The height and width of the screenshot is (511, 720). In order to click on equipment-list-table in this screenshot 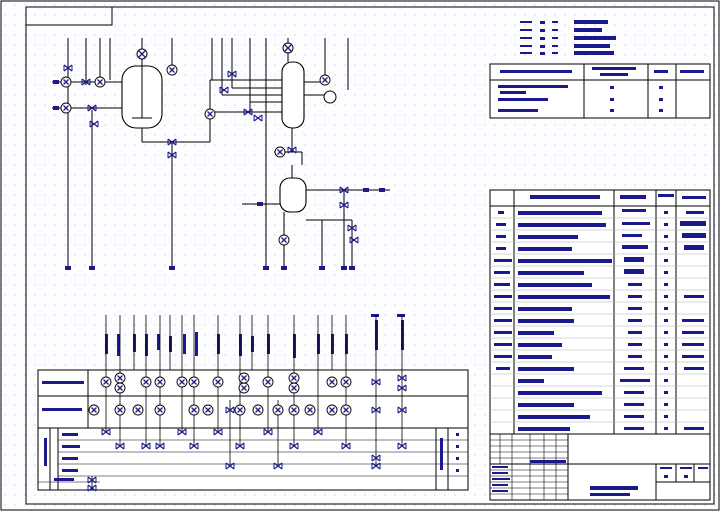, I will do `click(600, 312)`.